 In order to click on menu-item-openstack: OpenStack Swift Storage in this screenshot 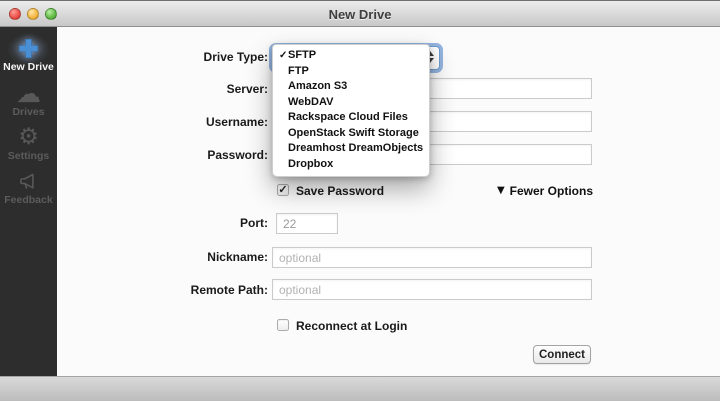, I will do `click(351, 134)`.